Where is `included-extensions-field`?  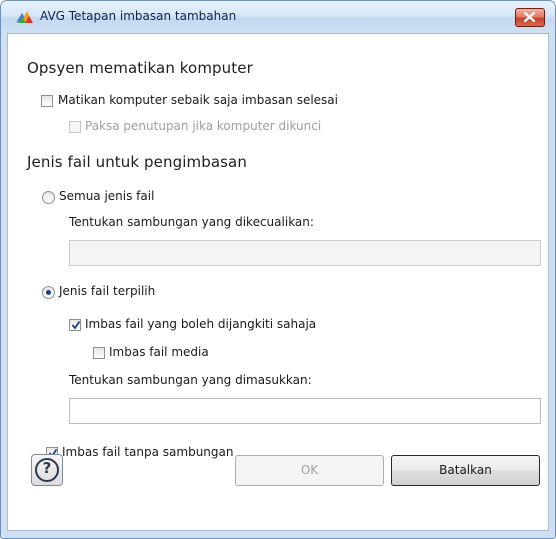
included-extensions-field is located at coordinates (305, 411).